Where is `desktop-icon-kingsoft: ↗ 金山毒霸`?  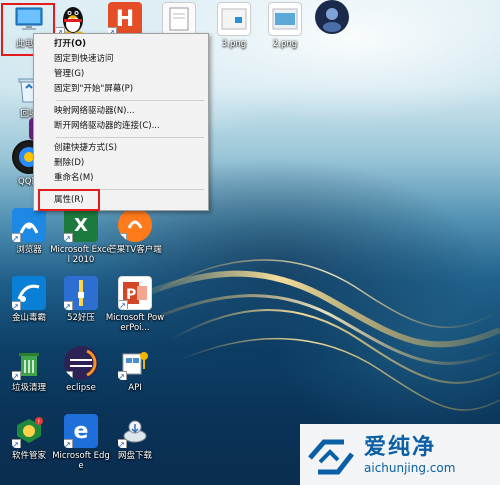 desktop-icon-kingsoft: ↗ 金山毒霸 is located at coordinates (29, 308).